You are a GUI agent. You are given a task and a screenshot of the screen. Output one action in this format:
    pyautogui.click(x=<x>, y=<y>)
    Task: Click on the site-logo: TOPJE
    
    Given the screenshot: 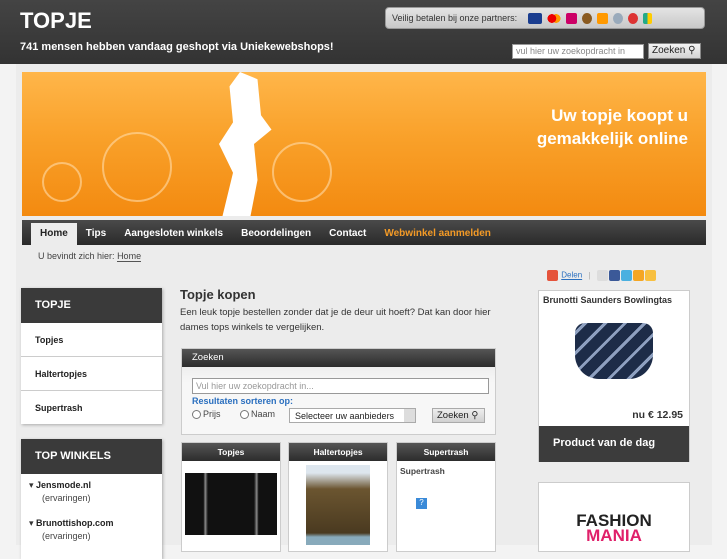 What is the action you would take?
    pyautogui.click(x=56, y=21)
    